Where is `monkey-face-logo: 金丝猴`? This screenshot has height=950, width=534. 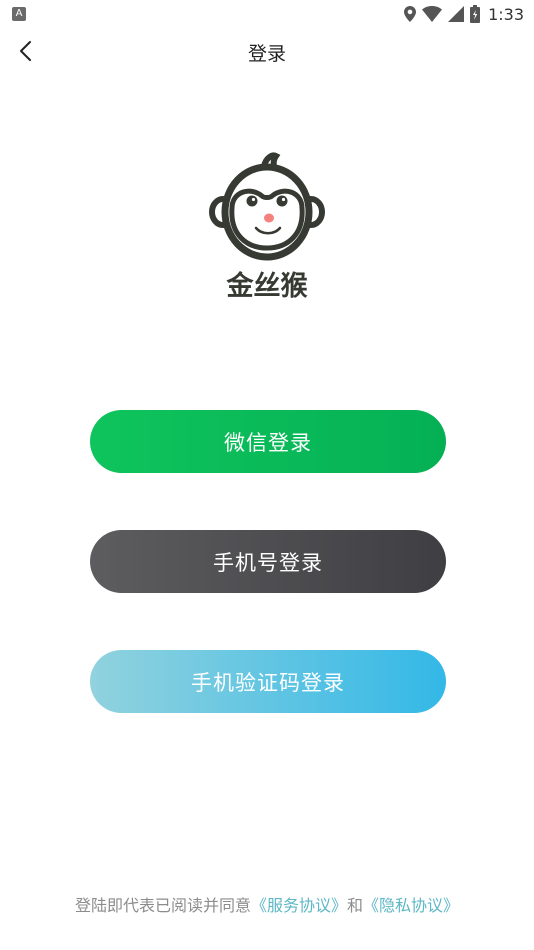
monkey-face-logo: 金丝猴 is located at coordinates (267, 227).